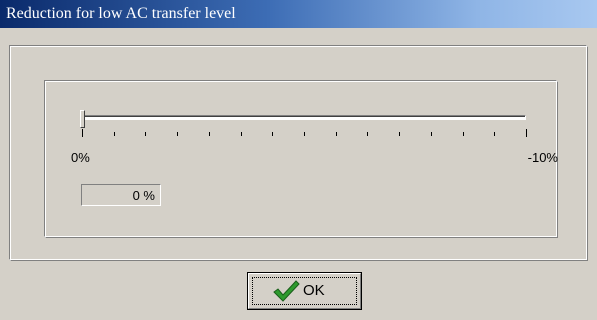 The width and height of the screenshot is (597, 320). What do you see at coordinates (314, 290) in the screenshot?
I see `ok-button-label: OK` at bounding box center [314, 290].